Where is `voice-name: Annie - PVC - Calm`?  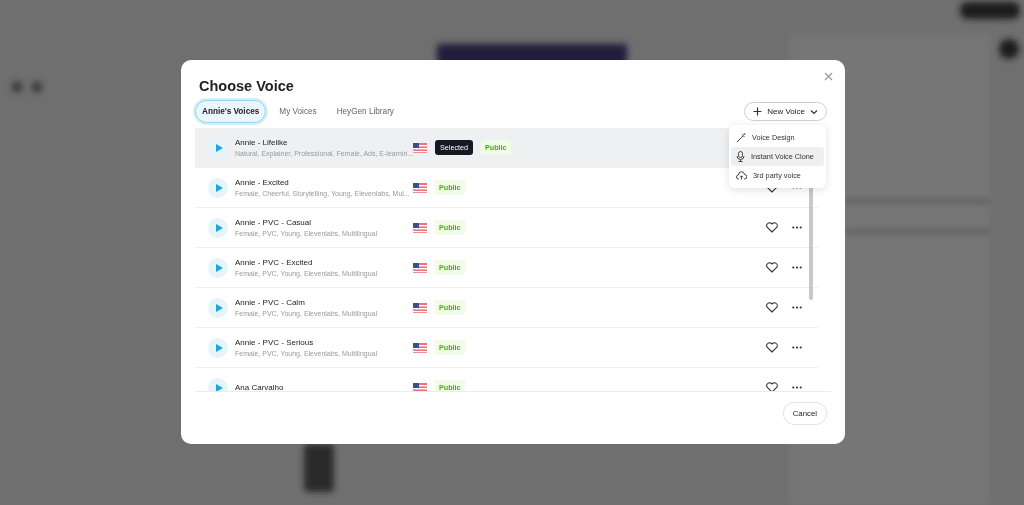
voice-name: Annie - PVC - Calm is located at coordinates (270, 302).